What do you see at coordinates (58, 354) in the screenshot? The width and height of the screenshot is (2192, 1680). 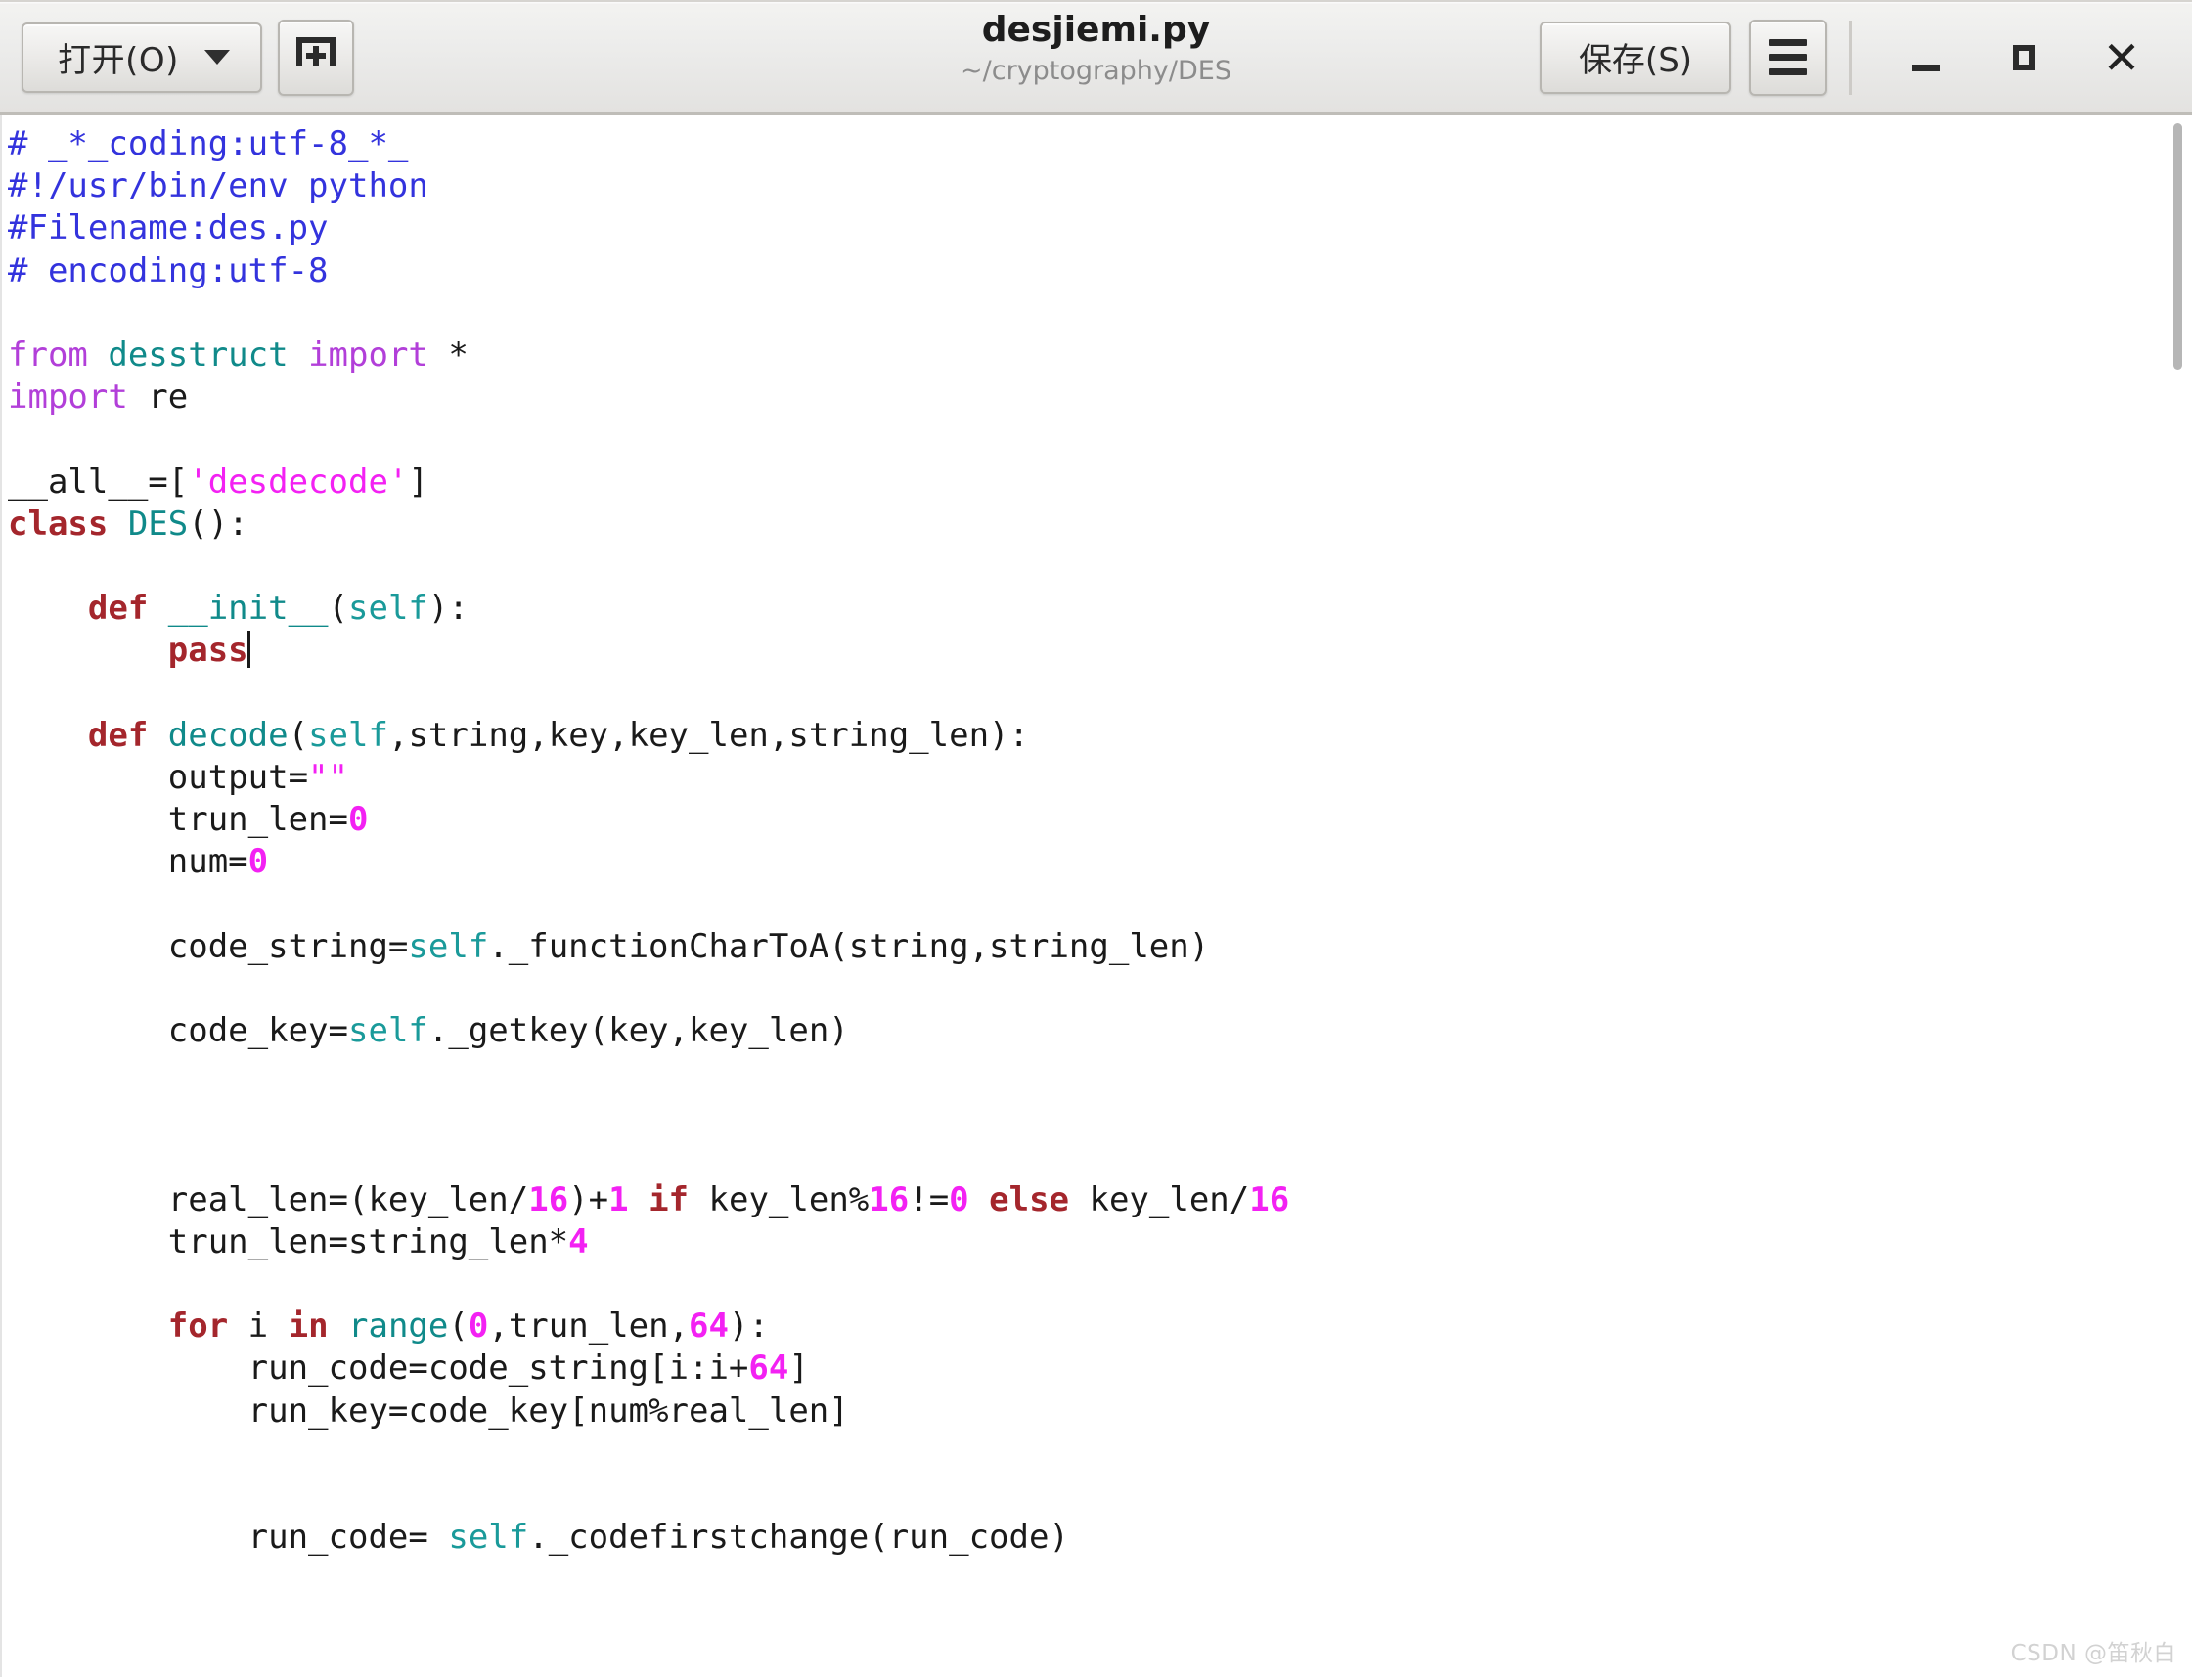 I see `code-token: from` at bounding box center [58, 354].